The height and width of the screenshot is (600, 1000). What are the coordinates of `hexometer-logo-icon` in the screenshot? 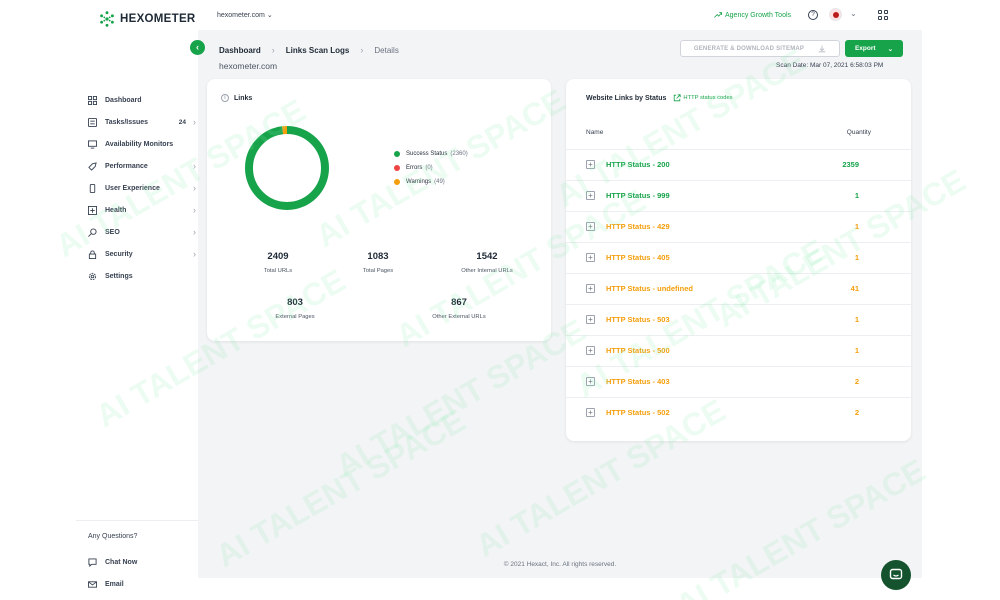 It's located at (107, 19).